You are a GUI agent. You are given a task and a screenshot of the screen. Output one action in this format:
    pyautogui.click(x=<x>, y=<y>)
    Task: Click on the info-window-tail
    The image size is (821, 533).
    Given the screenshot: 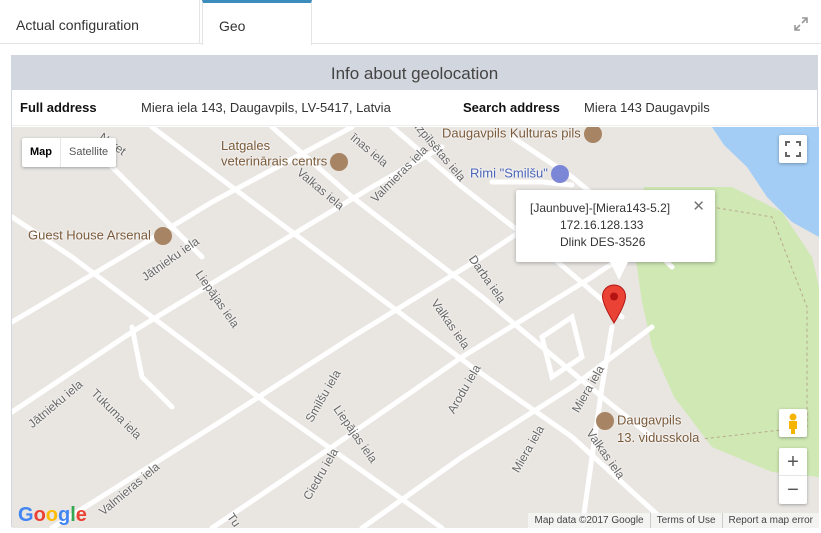 What is the action you would take?
    pyautogui.click(x=619, y=271)
    